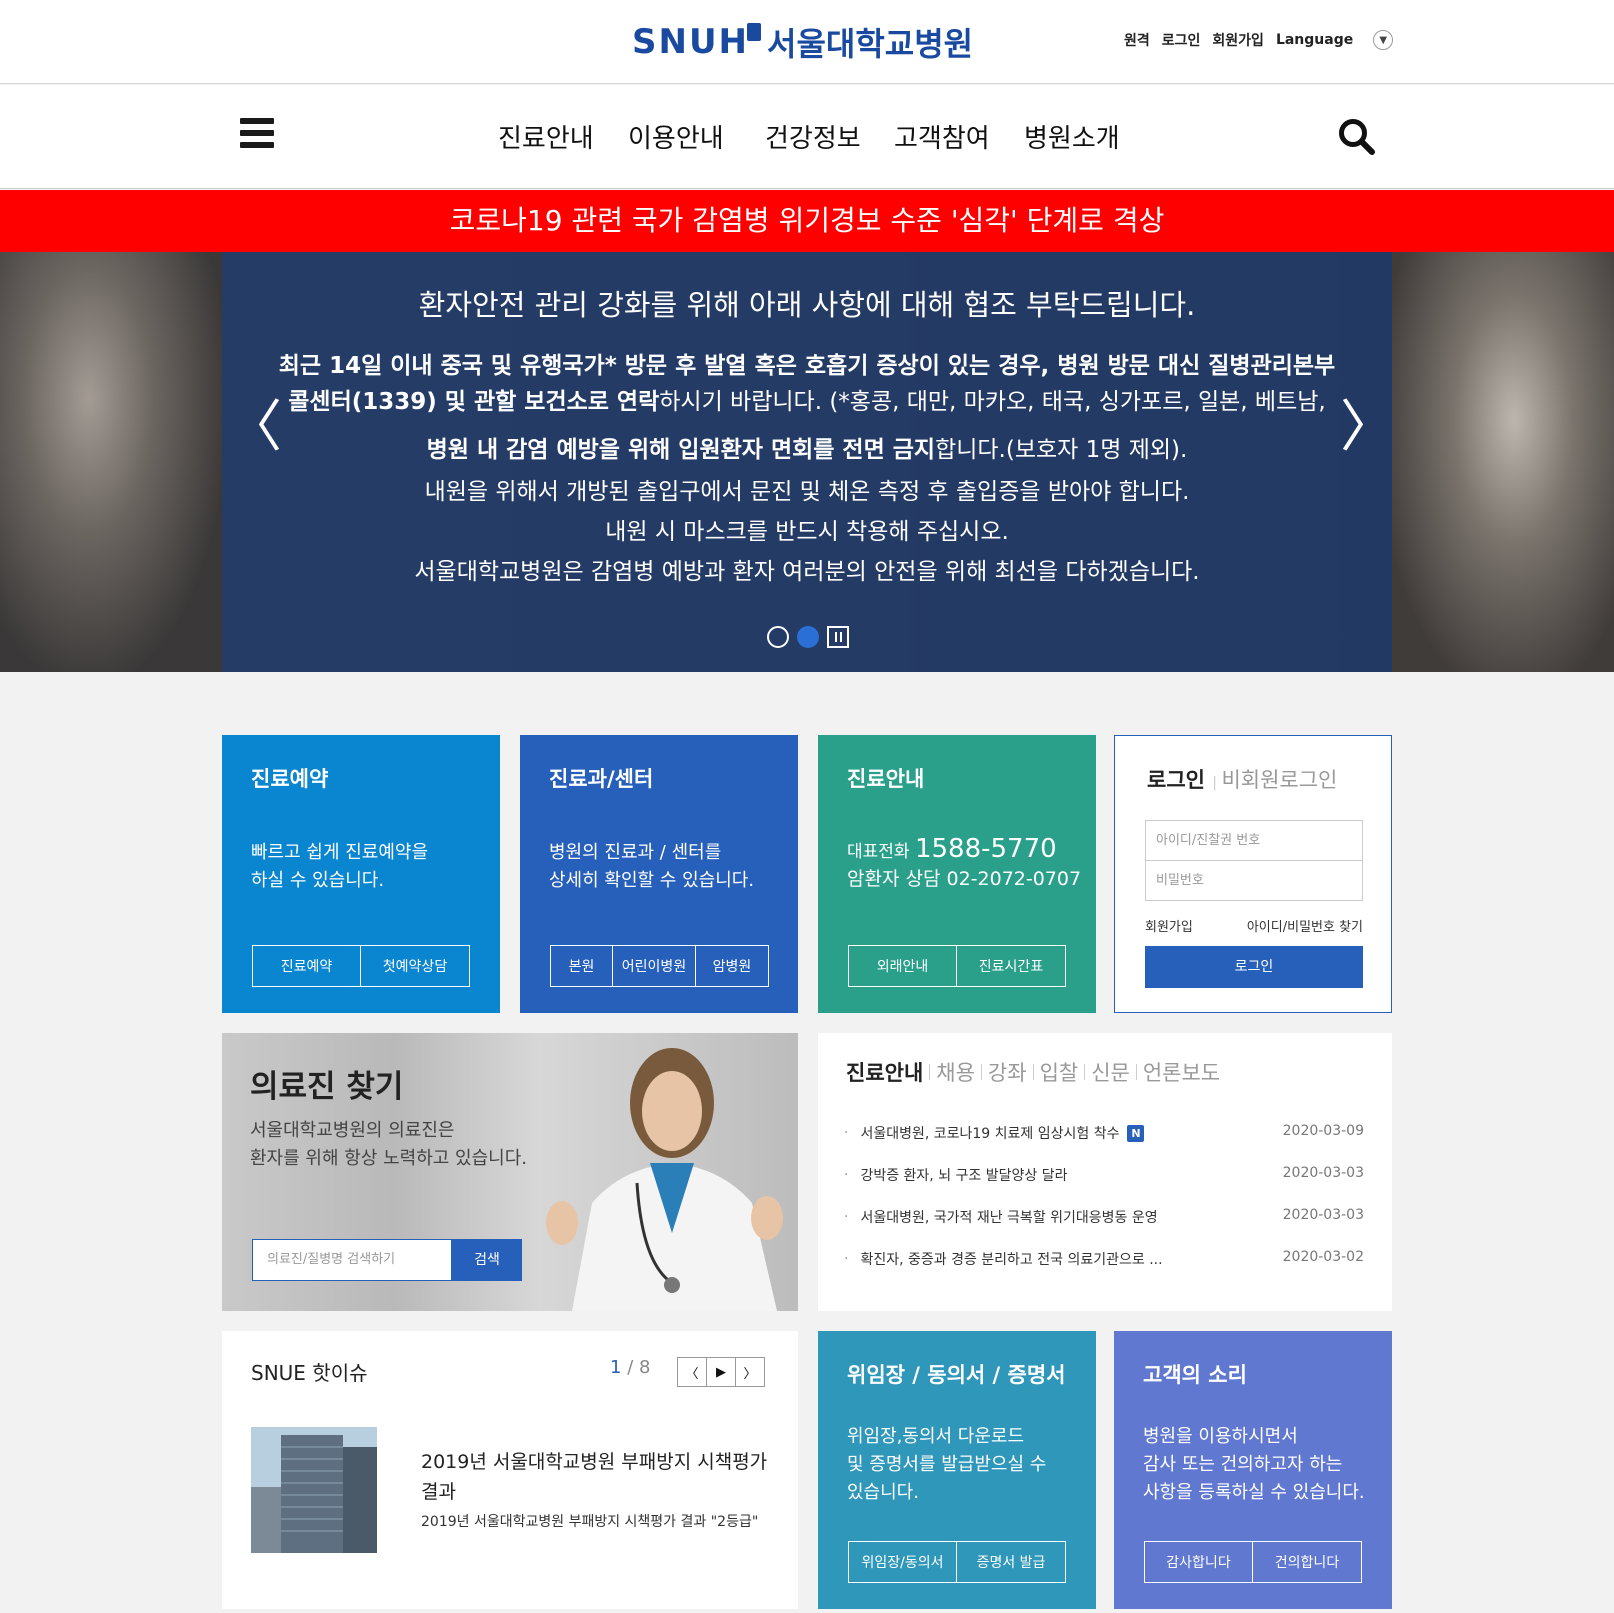 The image size is (1614, 1613). What do you see at coordinates (1061, 450) in the screenshot?
I see `hero-line-3-rest: 합니다.(보호자 1명 제외).` at bounding box center [1061, 450].